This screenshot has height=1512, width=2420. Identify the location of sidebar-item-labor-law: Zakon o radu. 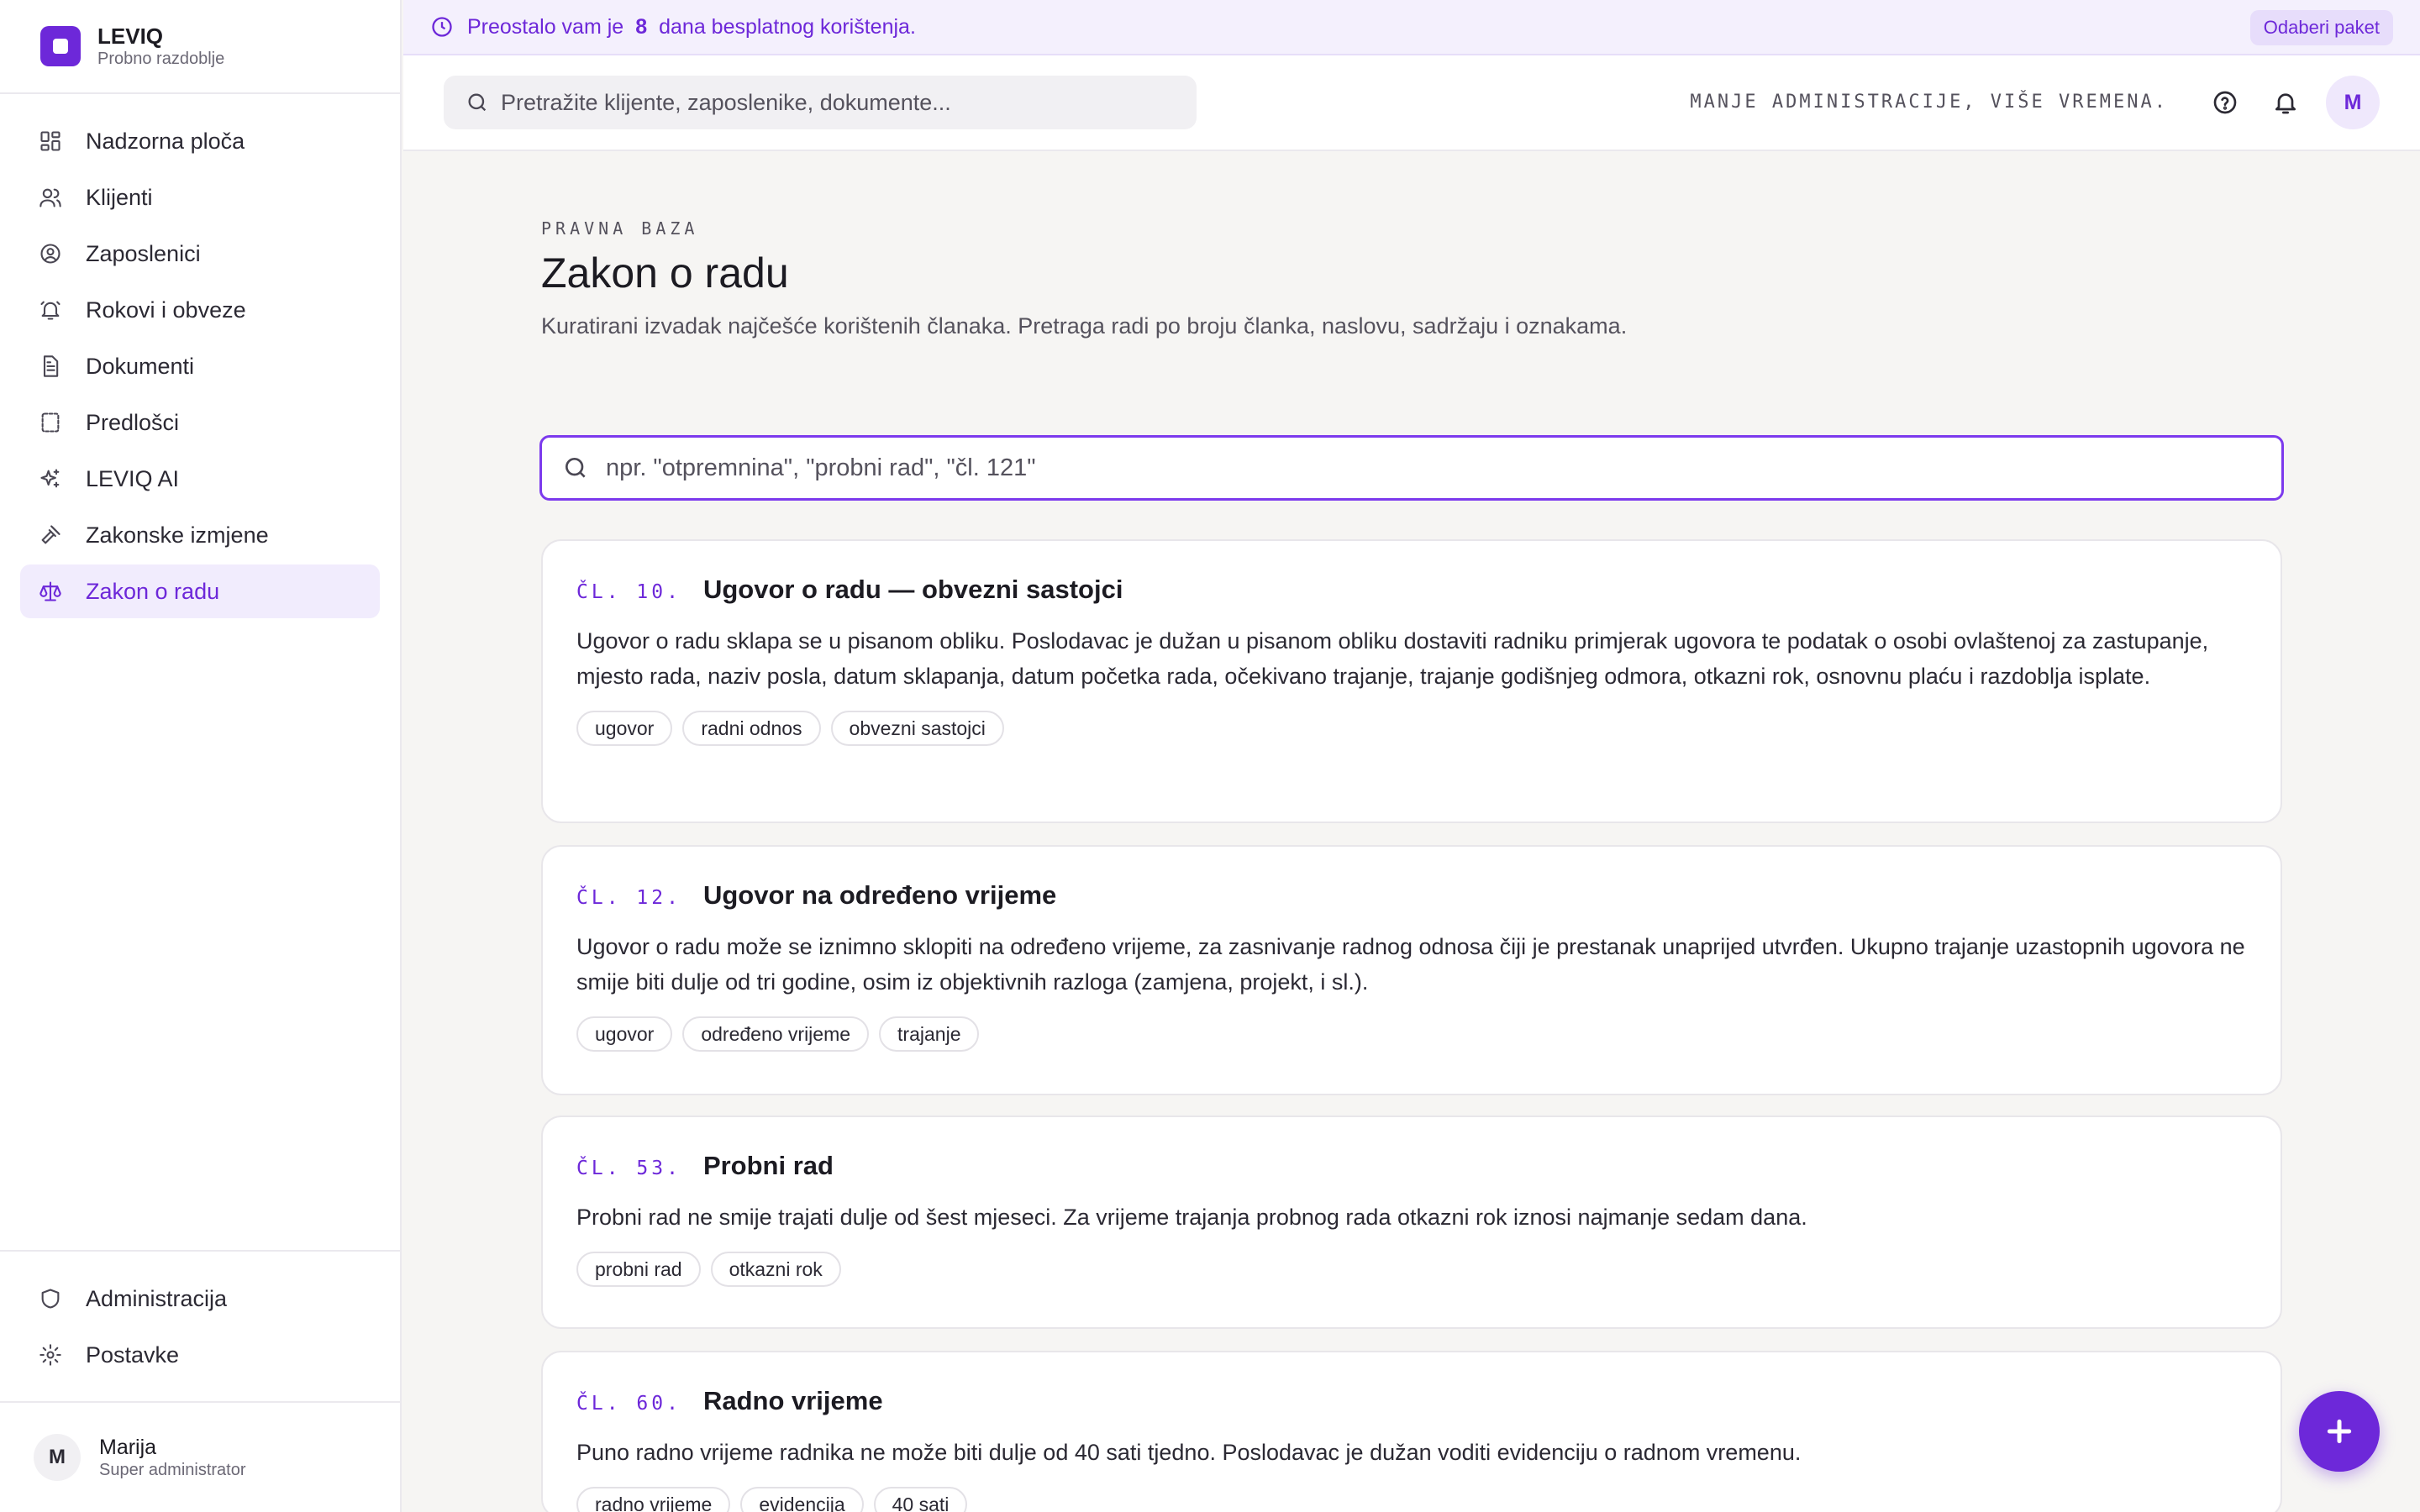
(200, 591).